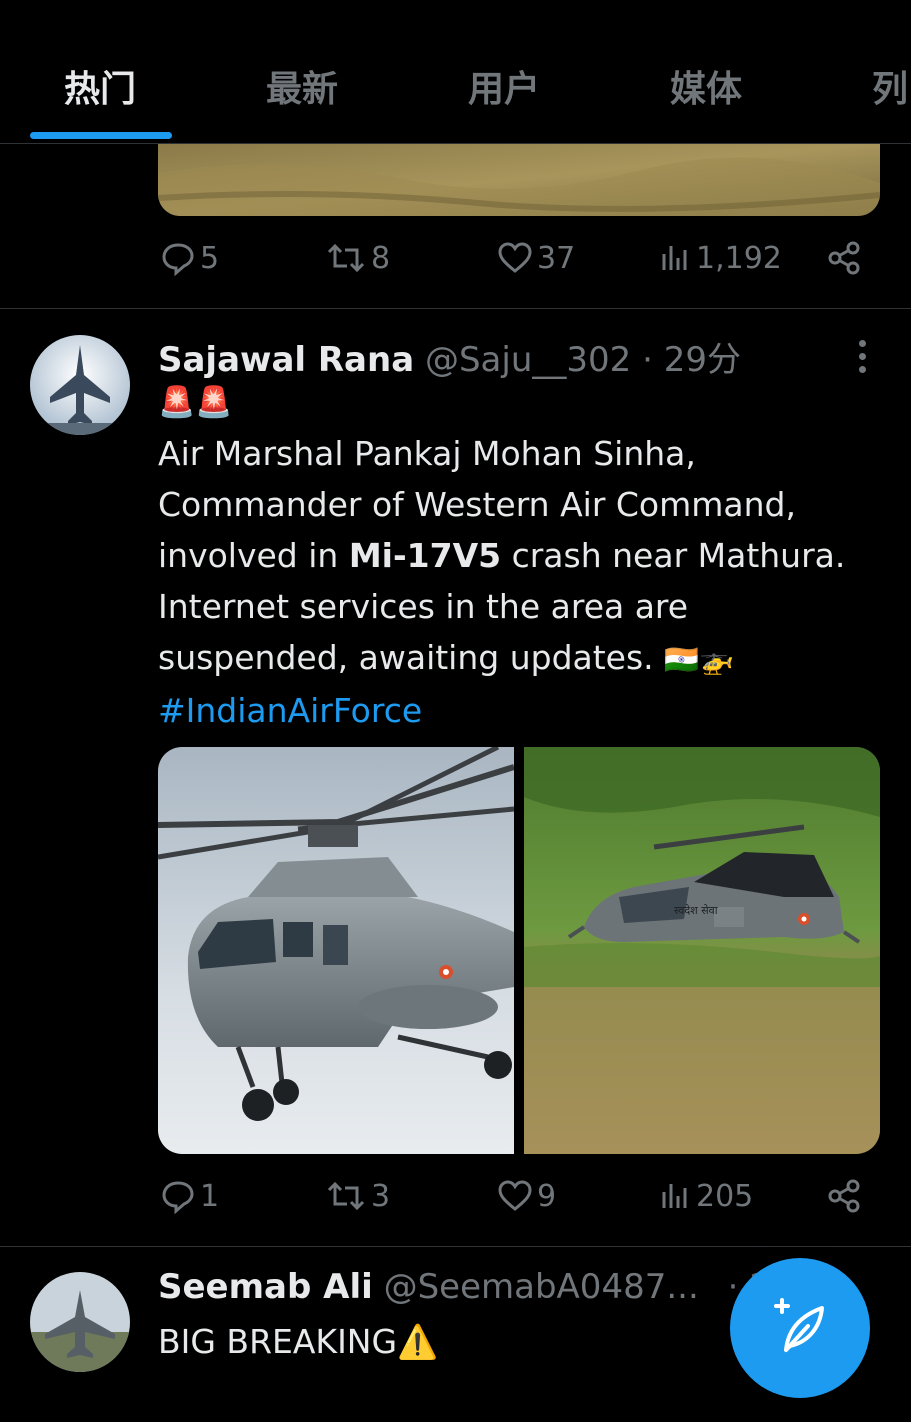 Image resolution: width=911 pixels, height=1422 pixels. Describe the element at coordinates (673, 555) in the screenshot. I see `text-segment: crash near Mathura.` at that location.